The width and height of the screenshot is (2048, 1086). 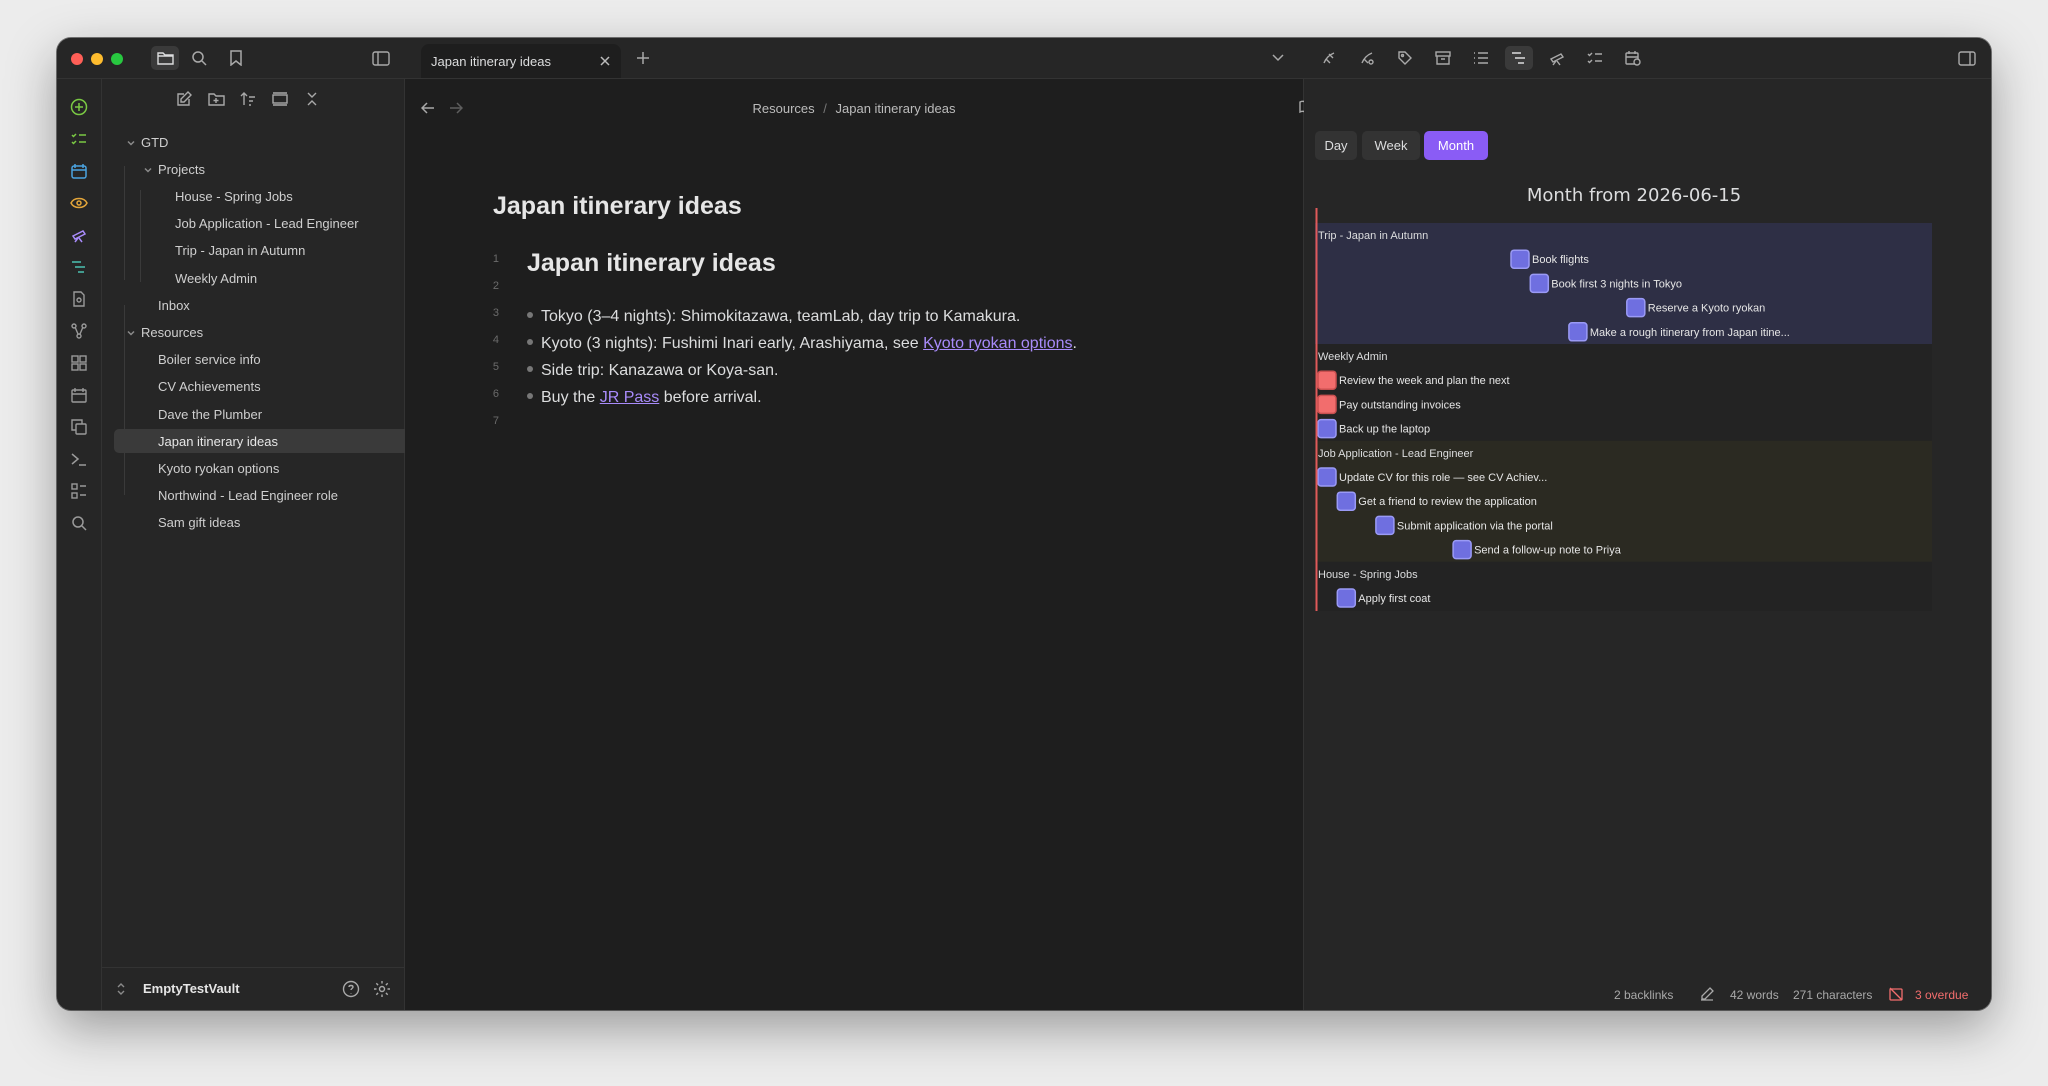 What do you see at coordinates (79, 491) in the screenshot?
I see `layout-list-icon` at bounding box center [79, 491].